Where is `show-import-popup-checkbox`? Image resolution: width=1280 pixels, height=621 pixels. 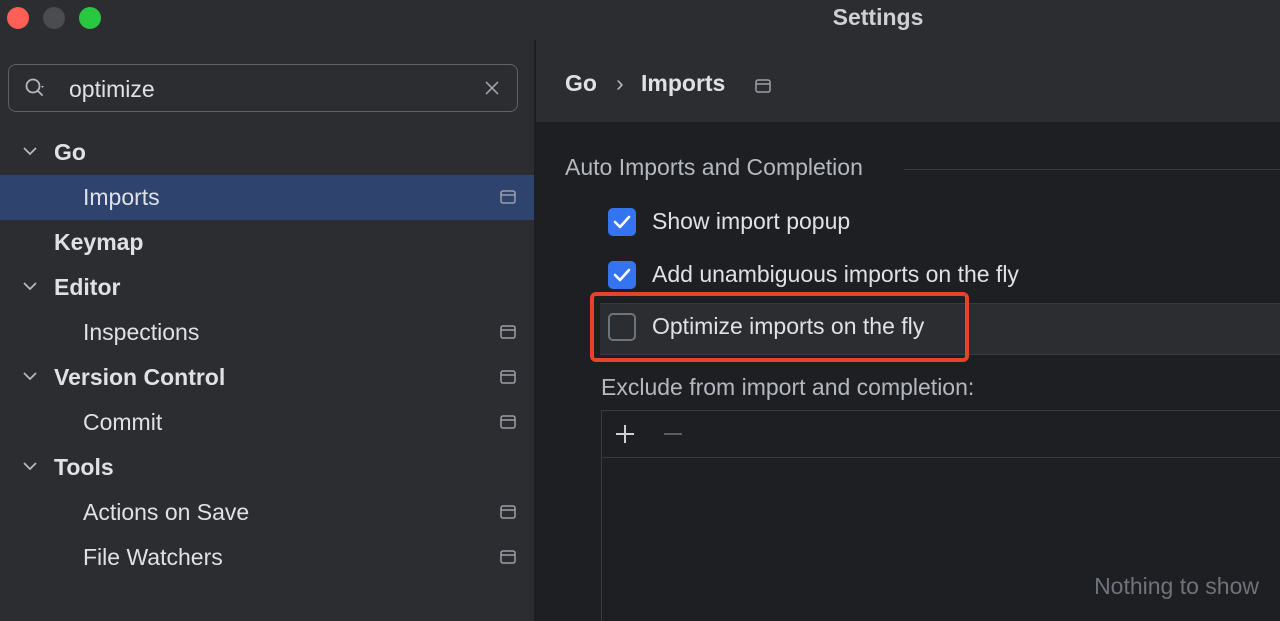
show-import-popup-checkbox is located at coordinates (622, 222).